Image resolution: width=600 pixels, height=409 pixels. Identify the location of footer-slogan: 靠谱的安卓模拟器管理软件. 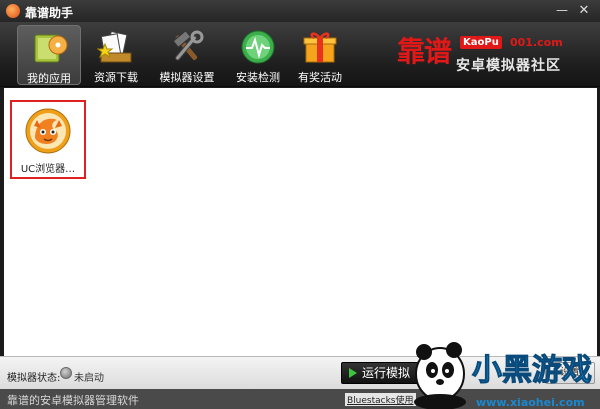
(73, 400).